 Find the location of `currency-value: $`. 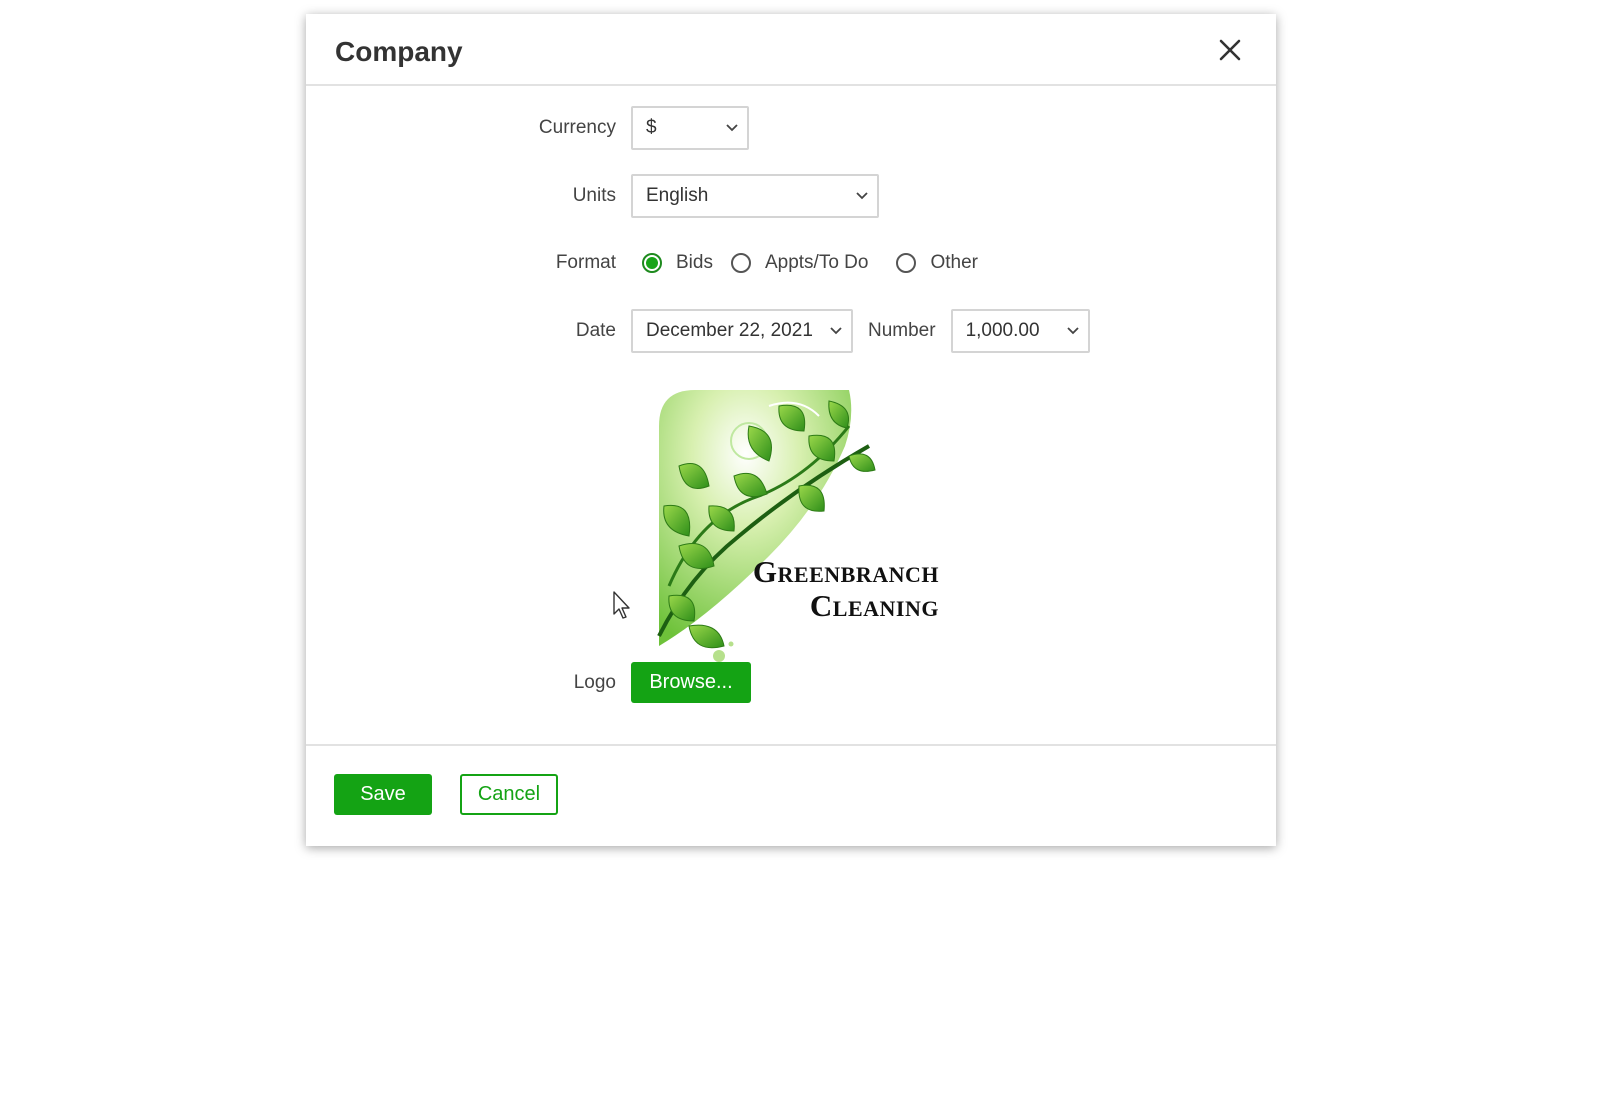

currency-value: $ is located at coordinates (651, 127).